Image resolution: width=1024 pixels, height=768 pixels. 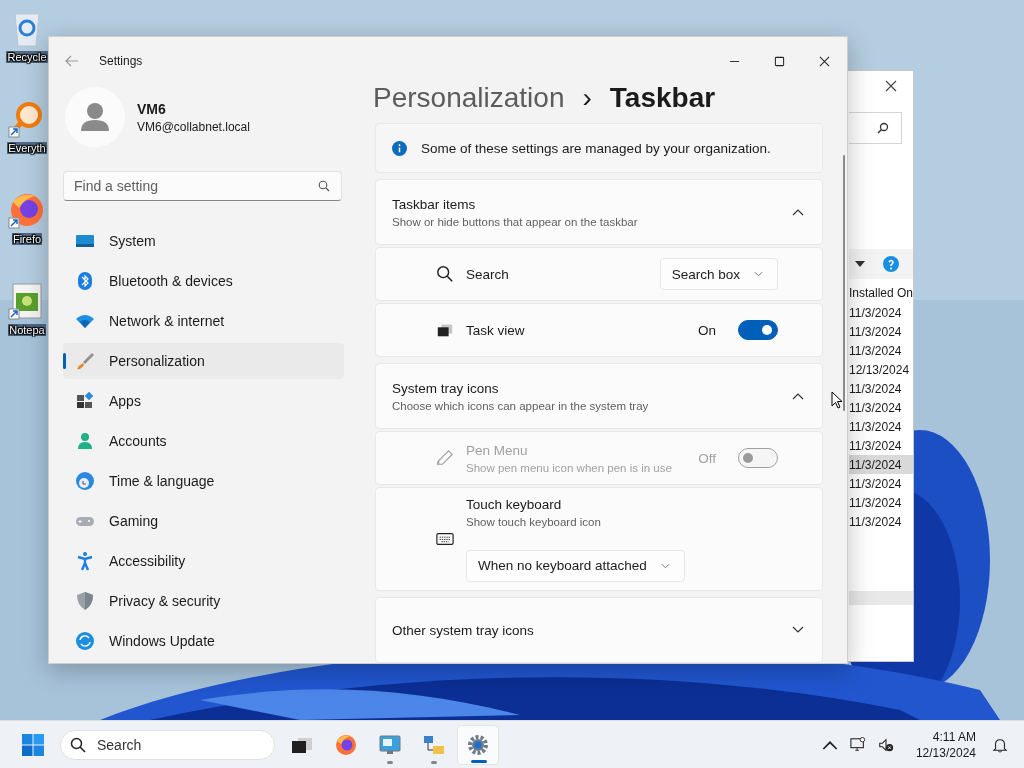 I want to click on nav-item: Time & language, so click(x=203, y=481).